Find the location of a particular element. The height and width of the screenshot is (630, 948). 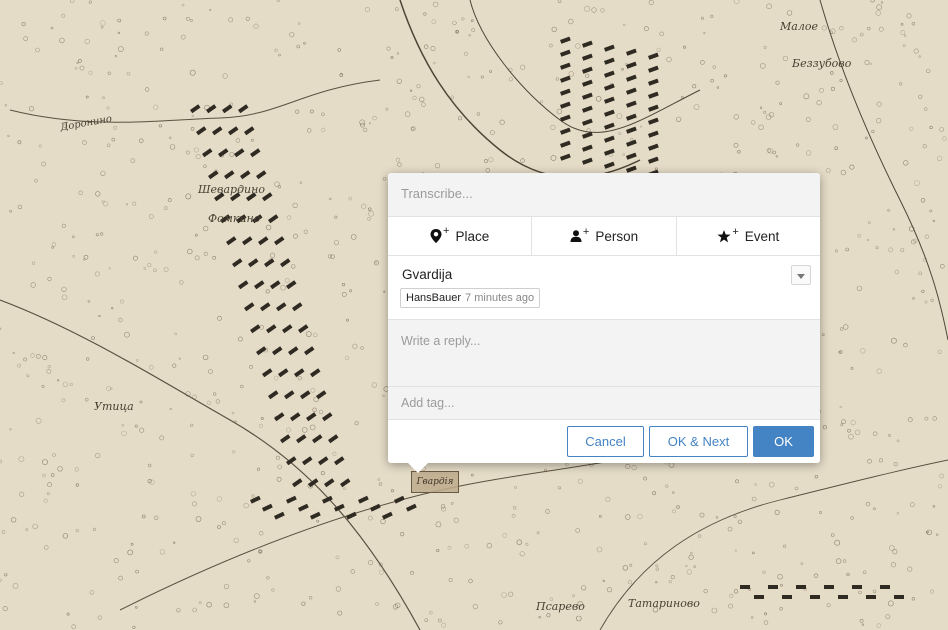

annotation-marker-label: Гвардія is located at coordinates (435, 482).